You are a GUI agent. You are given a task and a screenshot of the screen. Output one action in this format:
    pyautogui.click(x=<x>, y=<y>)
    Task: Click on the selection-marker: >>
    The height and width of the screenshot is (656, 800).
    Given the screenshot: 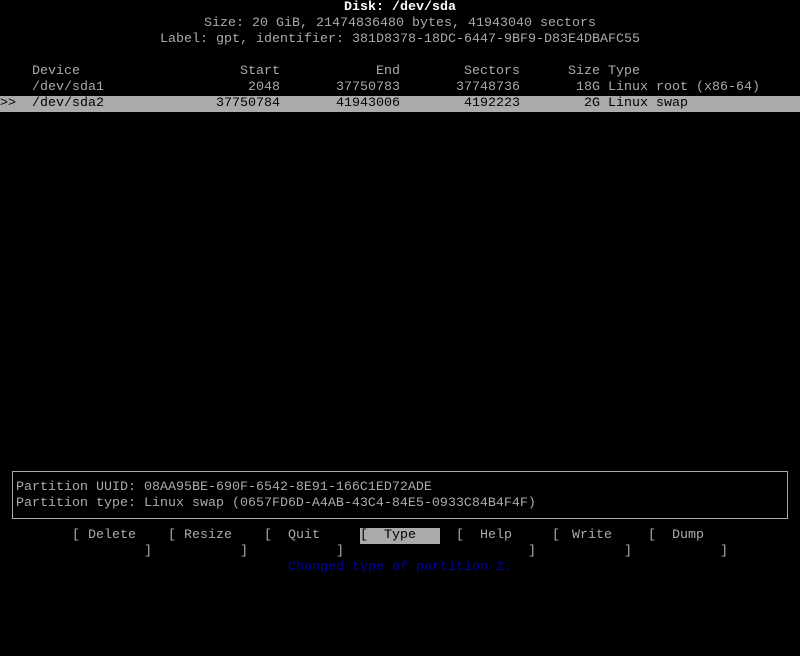 What is the action you would take?
    pyautogui.click(x=8, y=103)
    